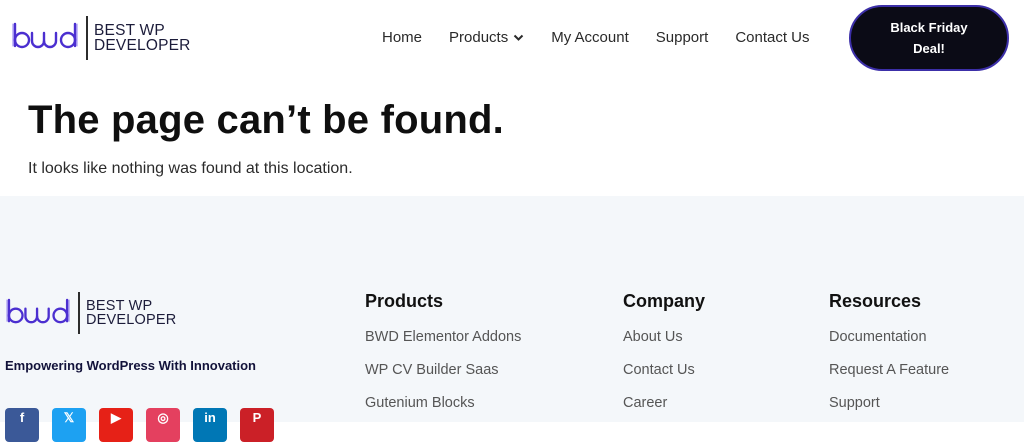  Describe the element at coordinates (257, 425) in the screenshot. I see `pinterest-icon: P` at that location.